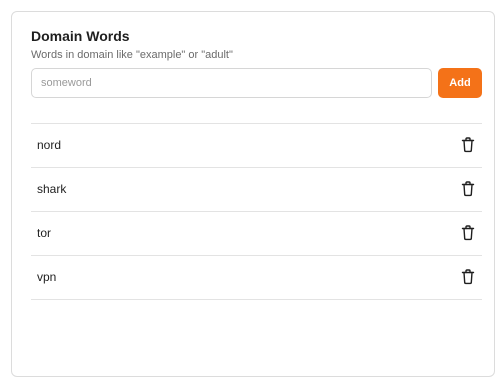 The width and height of the screenshot is (500, 388). I want to click on word-text: shark, so click(52, 189).